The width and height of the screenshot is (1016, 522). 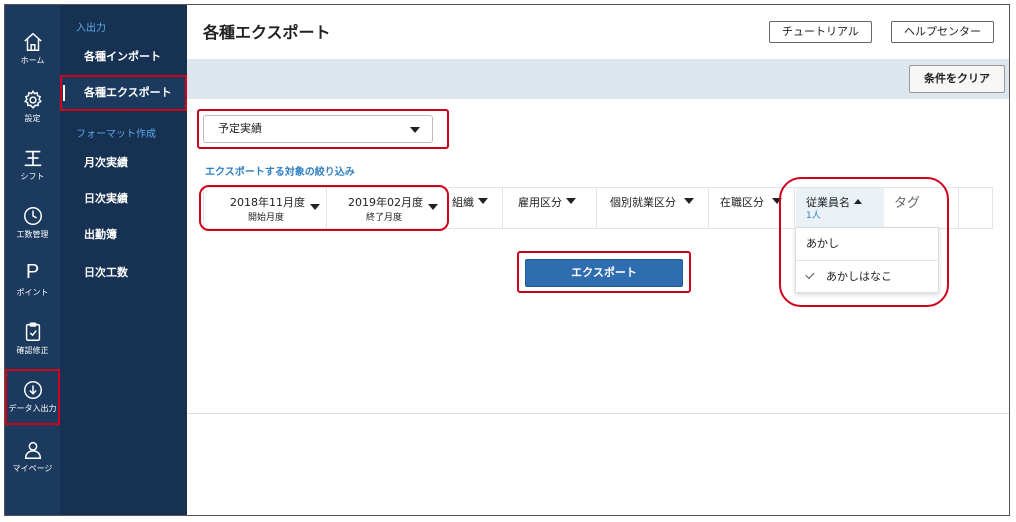 I want to click on export-type-select: 予定実績, so click(x=318, y=129).